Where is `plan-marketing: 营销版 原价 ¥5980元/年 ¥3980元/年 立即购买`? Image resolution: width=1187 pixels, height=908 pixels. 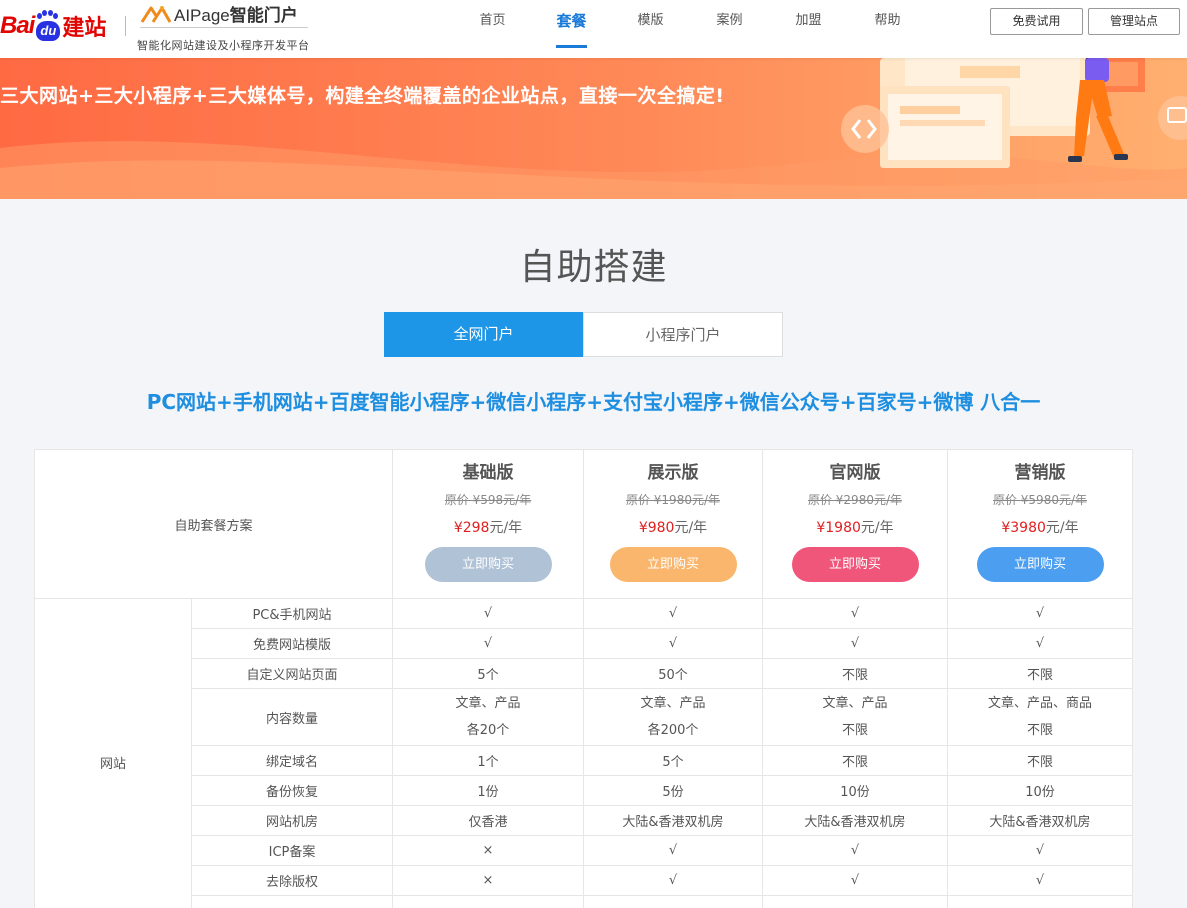 plan-marketing: 营销版 原价 ¥5980元/年 ¥3980元/年 立即购买 is located at coordinates (1040, 524).